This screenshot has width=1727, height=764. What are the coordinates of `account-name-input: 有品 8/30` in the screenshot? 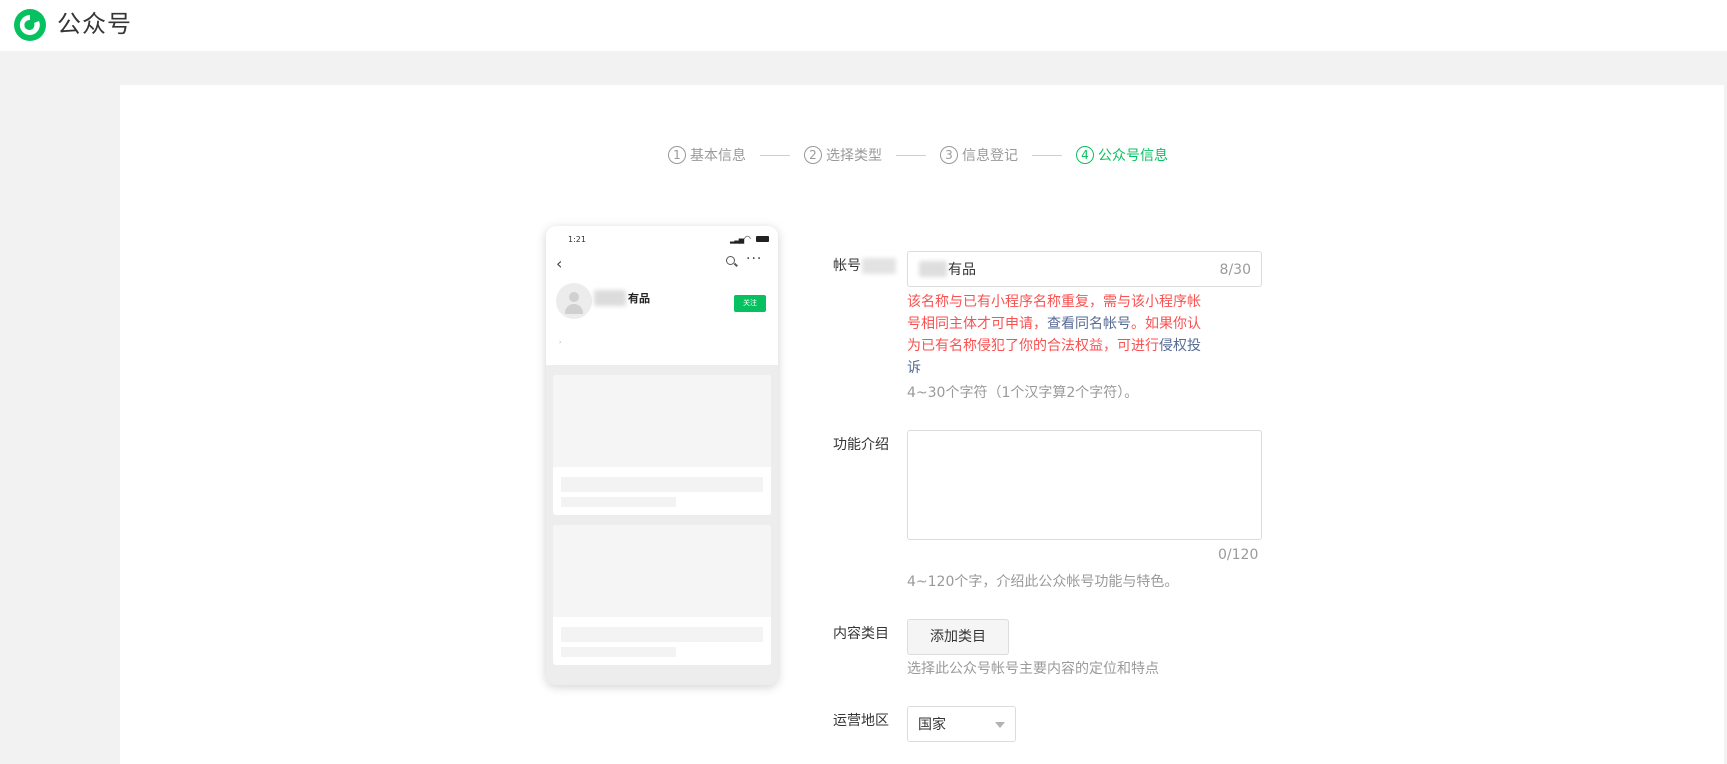 It's located at (1084, 269).